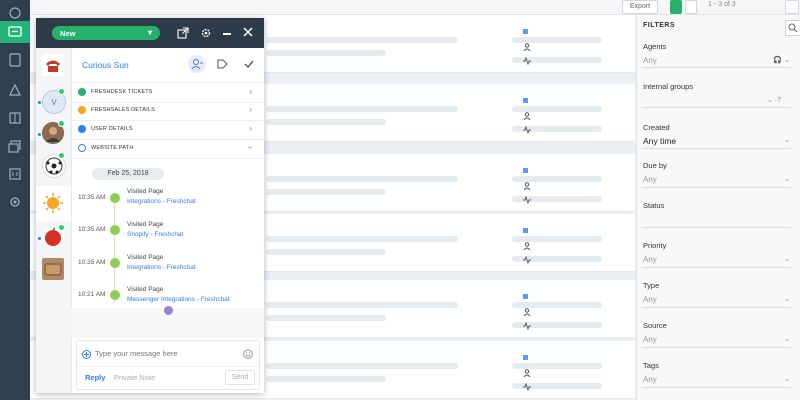  Describe the element at coordinates (105, 65) in the screenshot. I see `contact-name: Curious Sun` at that location.